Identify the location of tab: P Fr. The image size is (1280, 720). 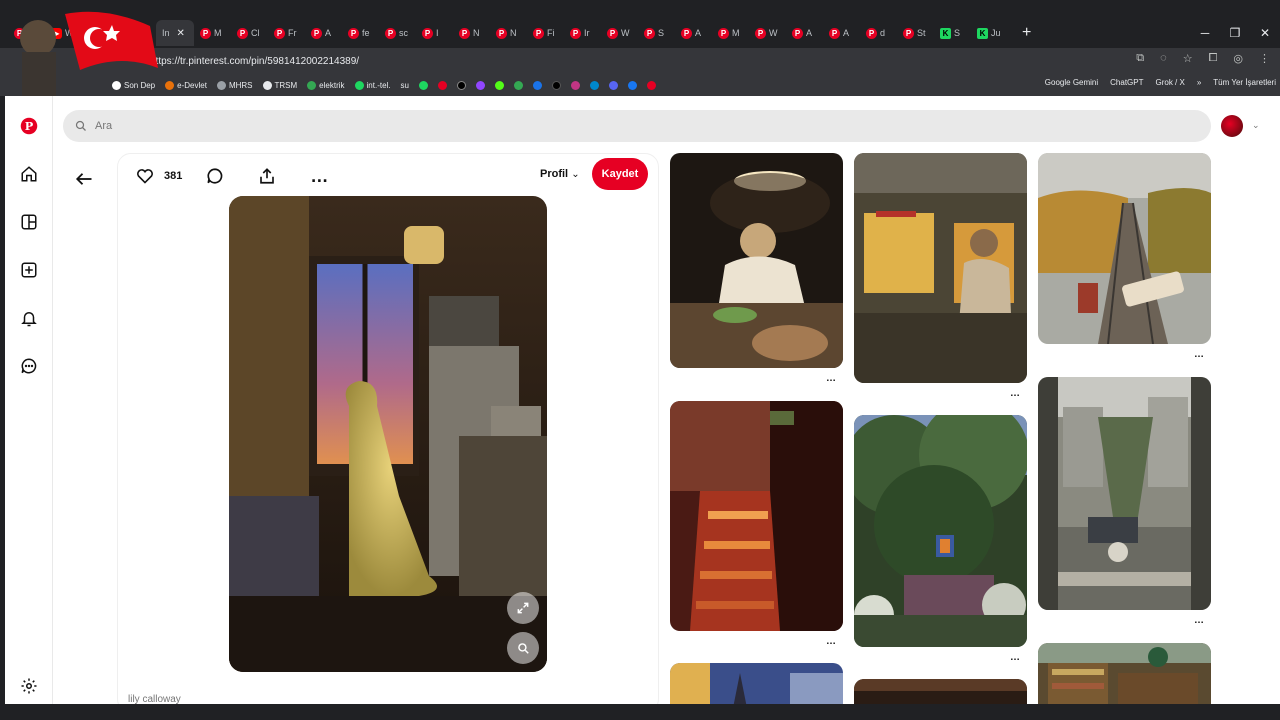
(286, 33).